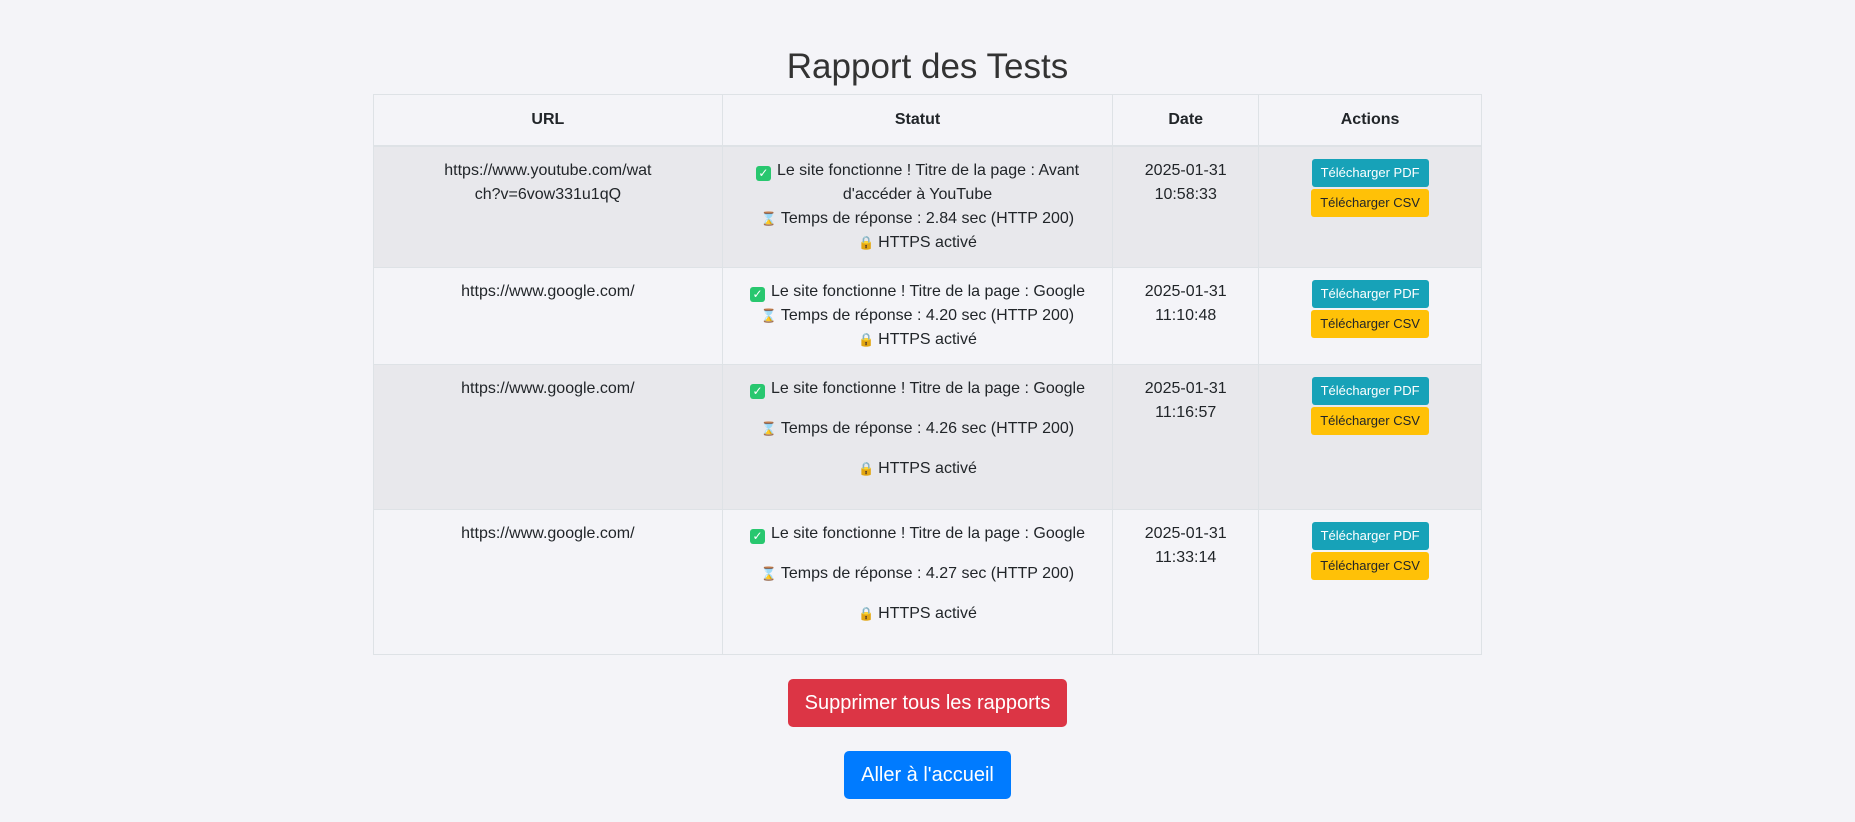 The width and height of the screenshot is (1855, 822). Describe the element at coordinates (1186, 412) in the screenshot. I see `report-time: 11:16:57` at that location.